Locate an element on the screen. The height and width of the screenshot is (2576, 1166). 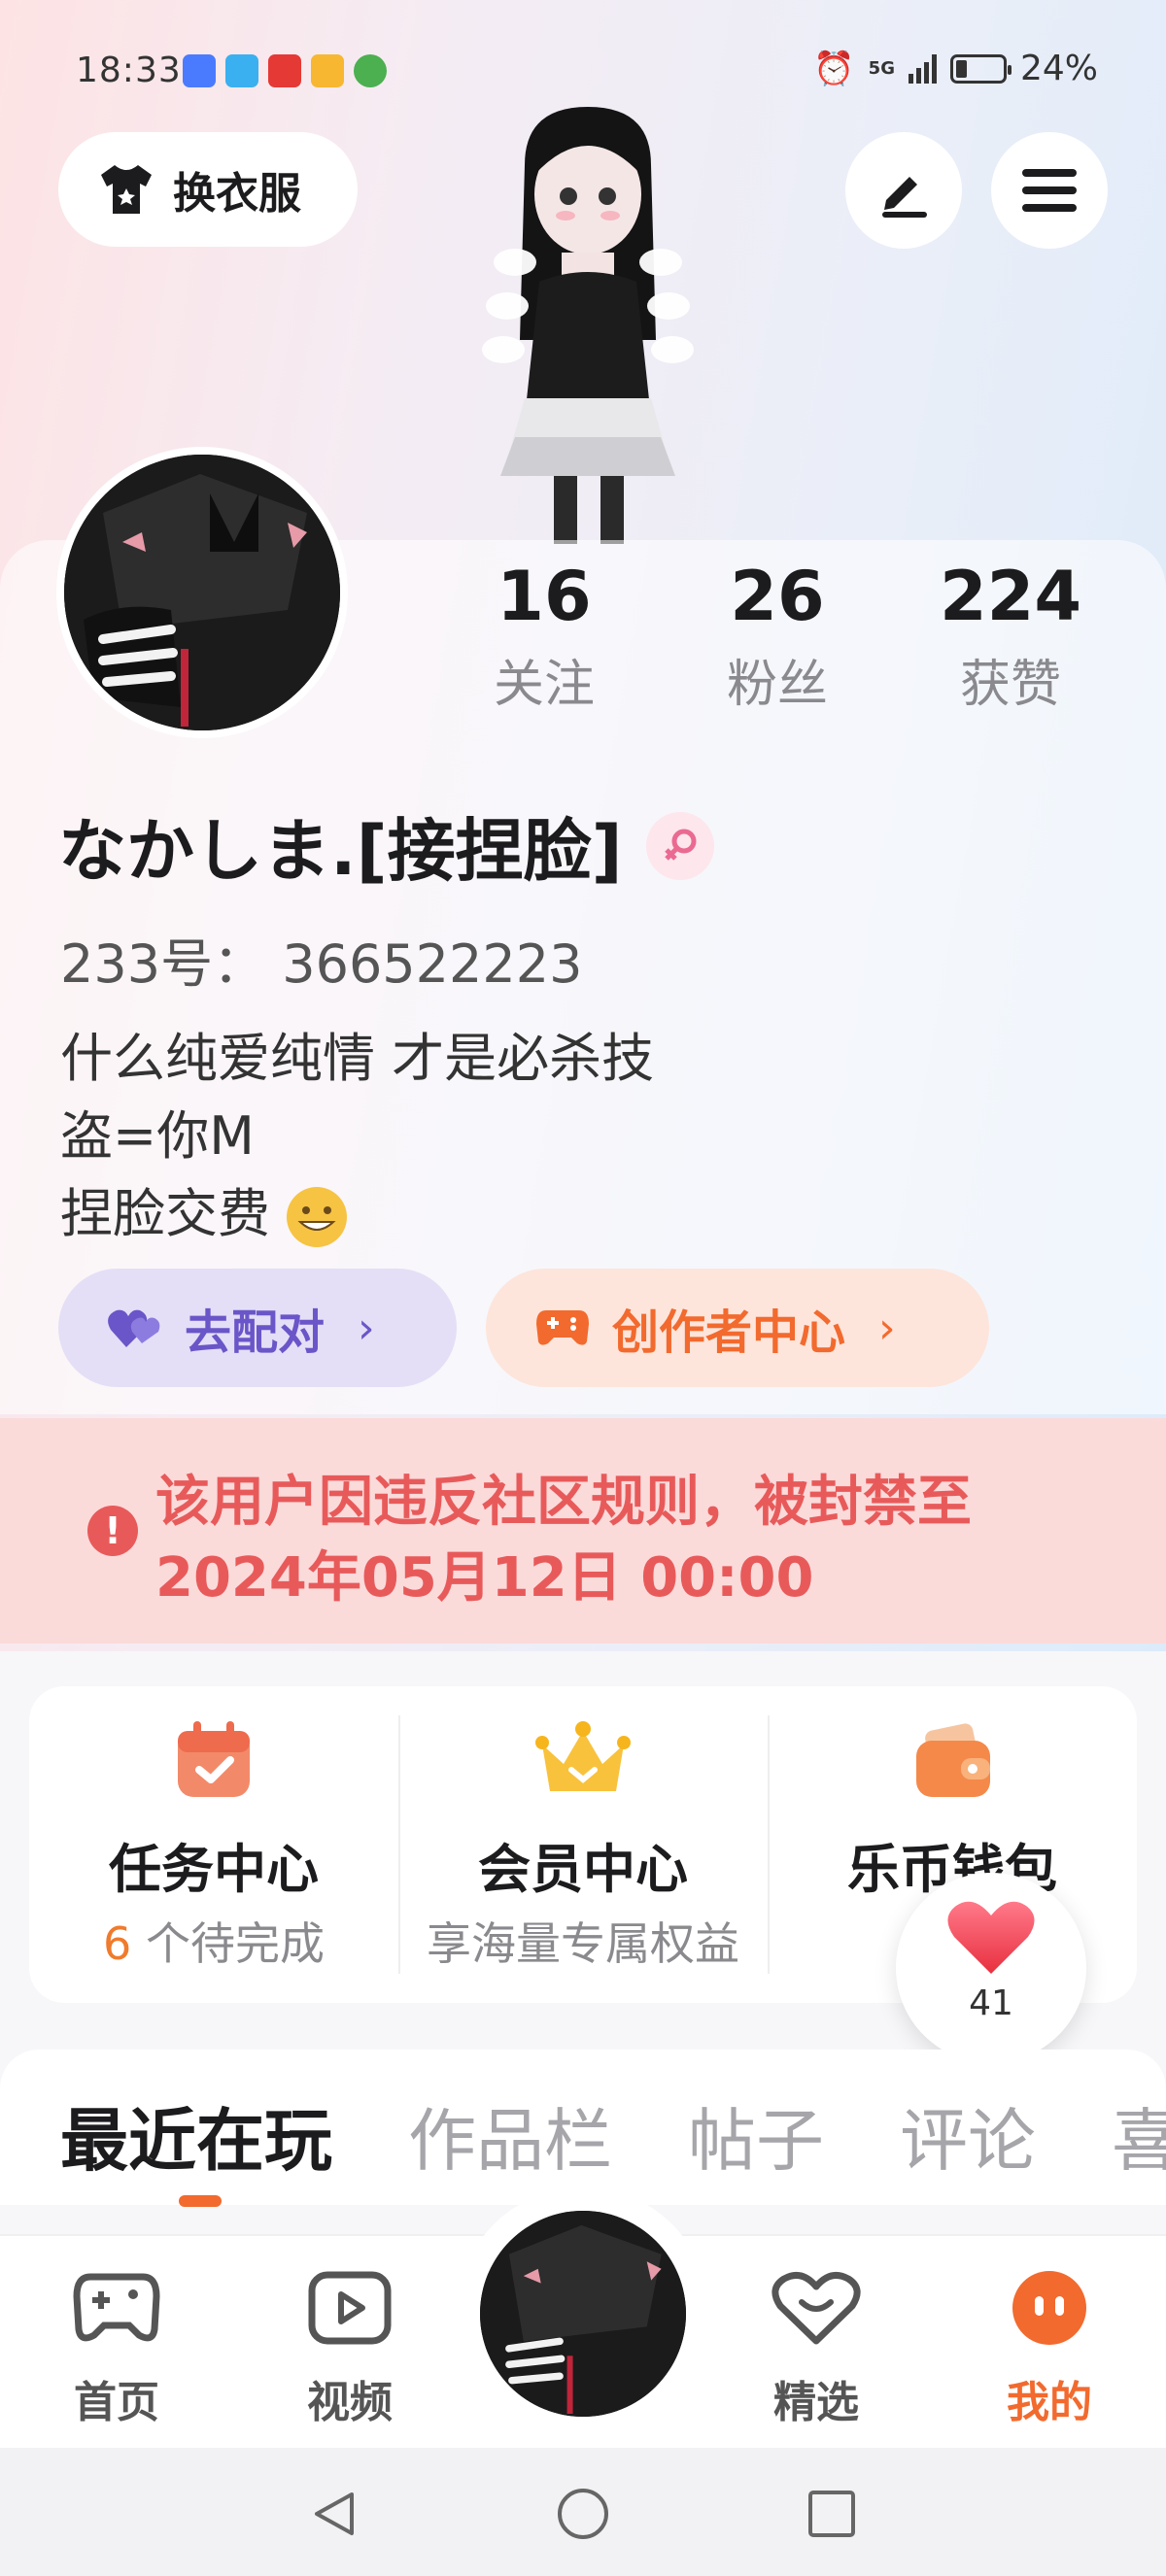
calendar-check-icon is located at coordinates (214, 1759).